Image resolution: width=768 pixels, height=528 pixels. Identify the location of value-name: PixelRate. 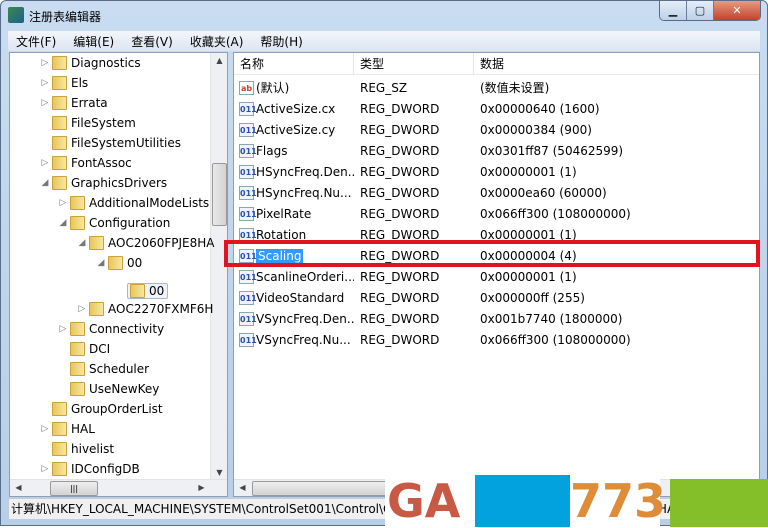
(284, 213).